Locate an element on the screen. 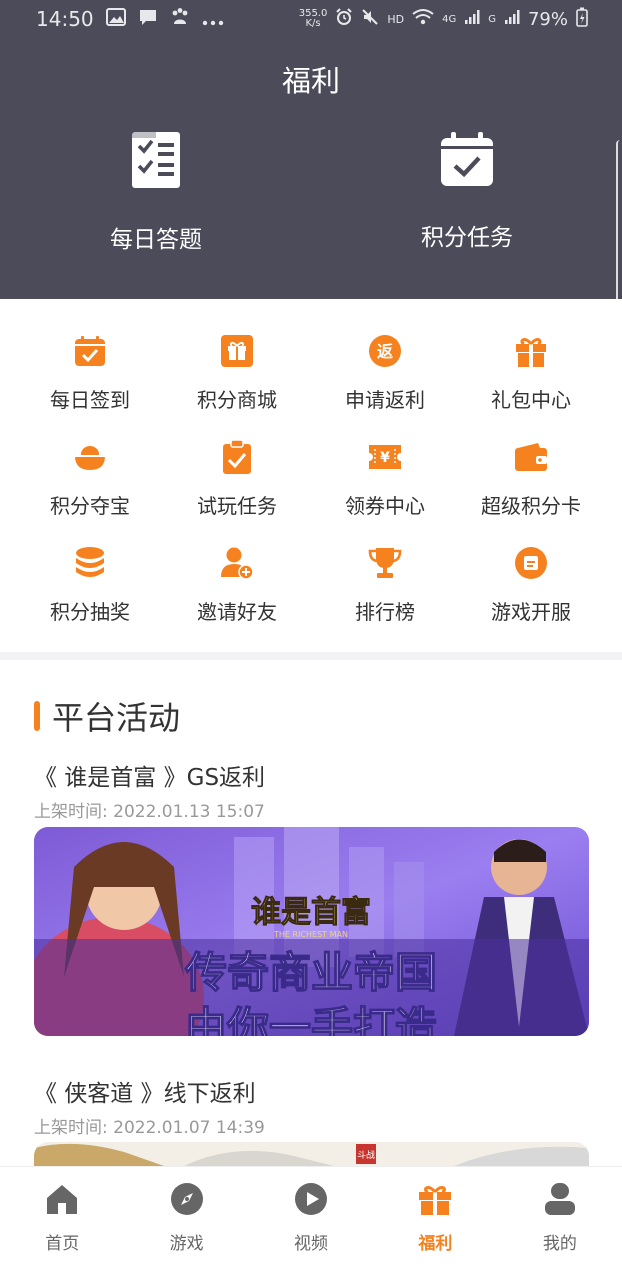 The image size is (622, 1279). activity-title: 《 谁是首富 》GS返利 is located at coordinates (149, 775).